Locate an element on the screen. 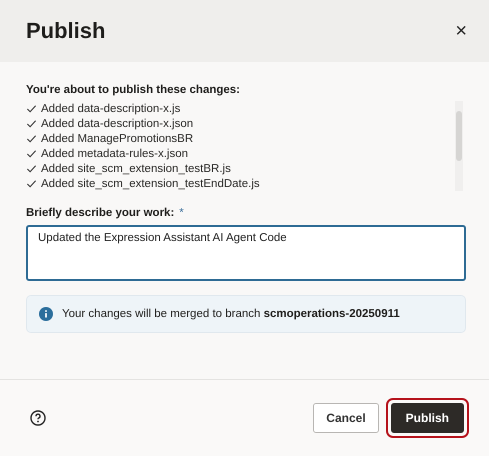 This screenshot has height=456, width=489. help-icon is located at coordinates (38, 418).